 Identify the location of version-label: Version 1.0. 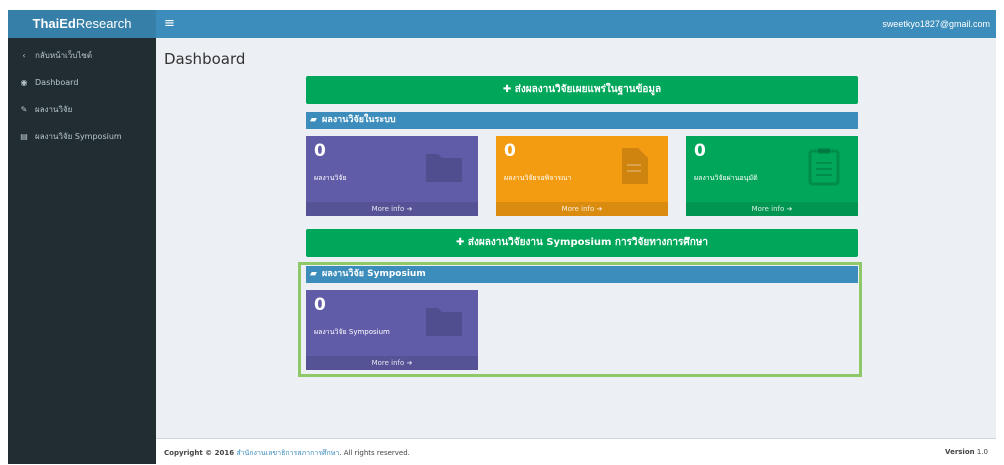
(966, 452).